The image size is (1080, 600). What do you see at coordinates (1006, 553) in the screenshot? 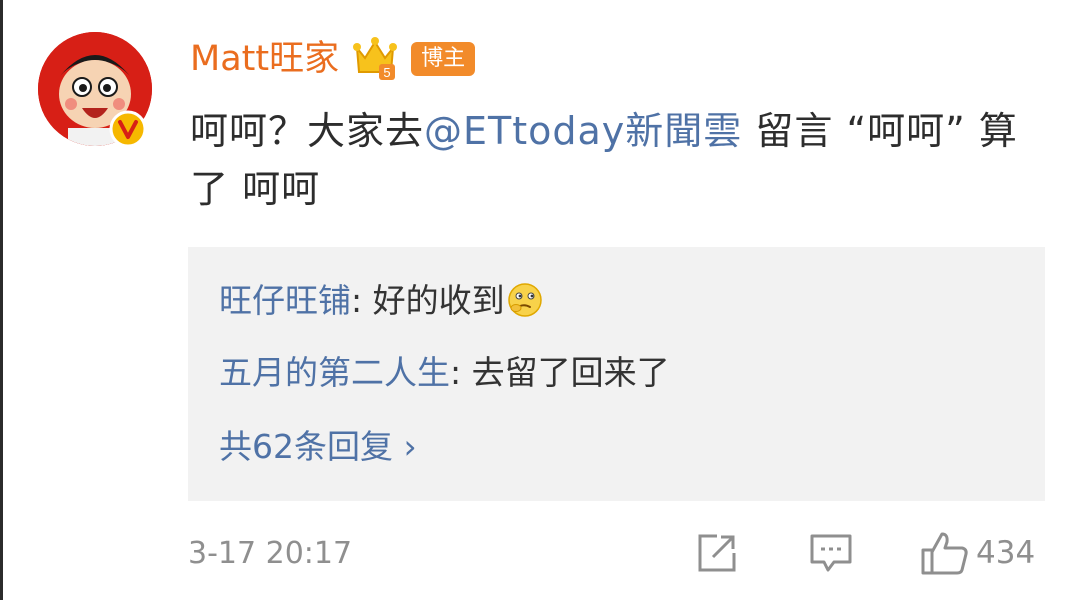
I see `like-count: 434` at bounding box center [1006, 553].